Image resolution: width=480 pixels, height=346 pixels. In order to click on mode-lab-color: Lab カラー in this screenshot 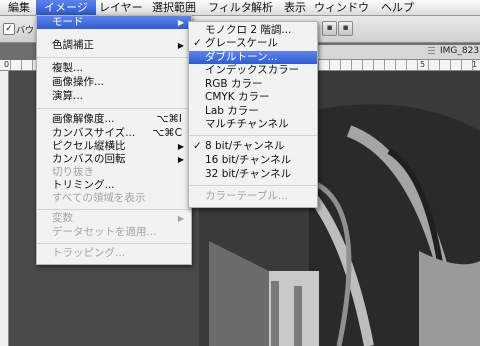, I will do `click(253, 111)`.